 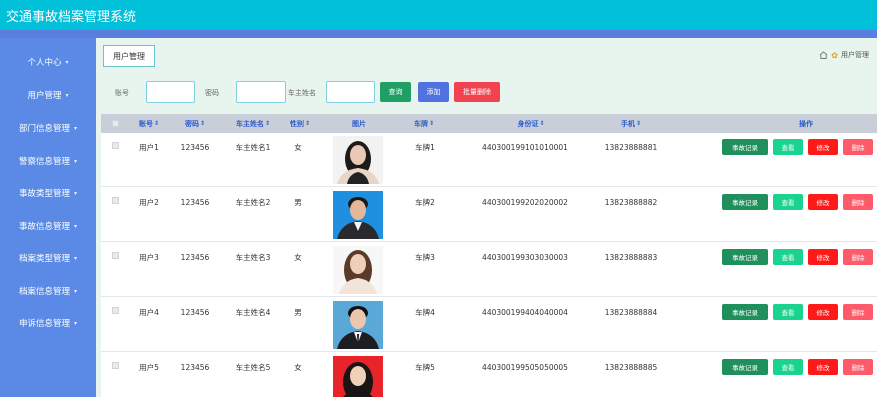 I want to click on header-password: 密码 ⇕, so click(x=195, y=123).